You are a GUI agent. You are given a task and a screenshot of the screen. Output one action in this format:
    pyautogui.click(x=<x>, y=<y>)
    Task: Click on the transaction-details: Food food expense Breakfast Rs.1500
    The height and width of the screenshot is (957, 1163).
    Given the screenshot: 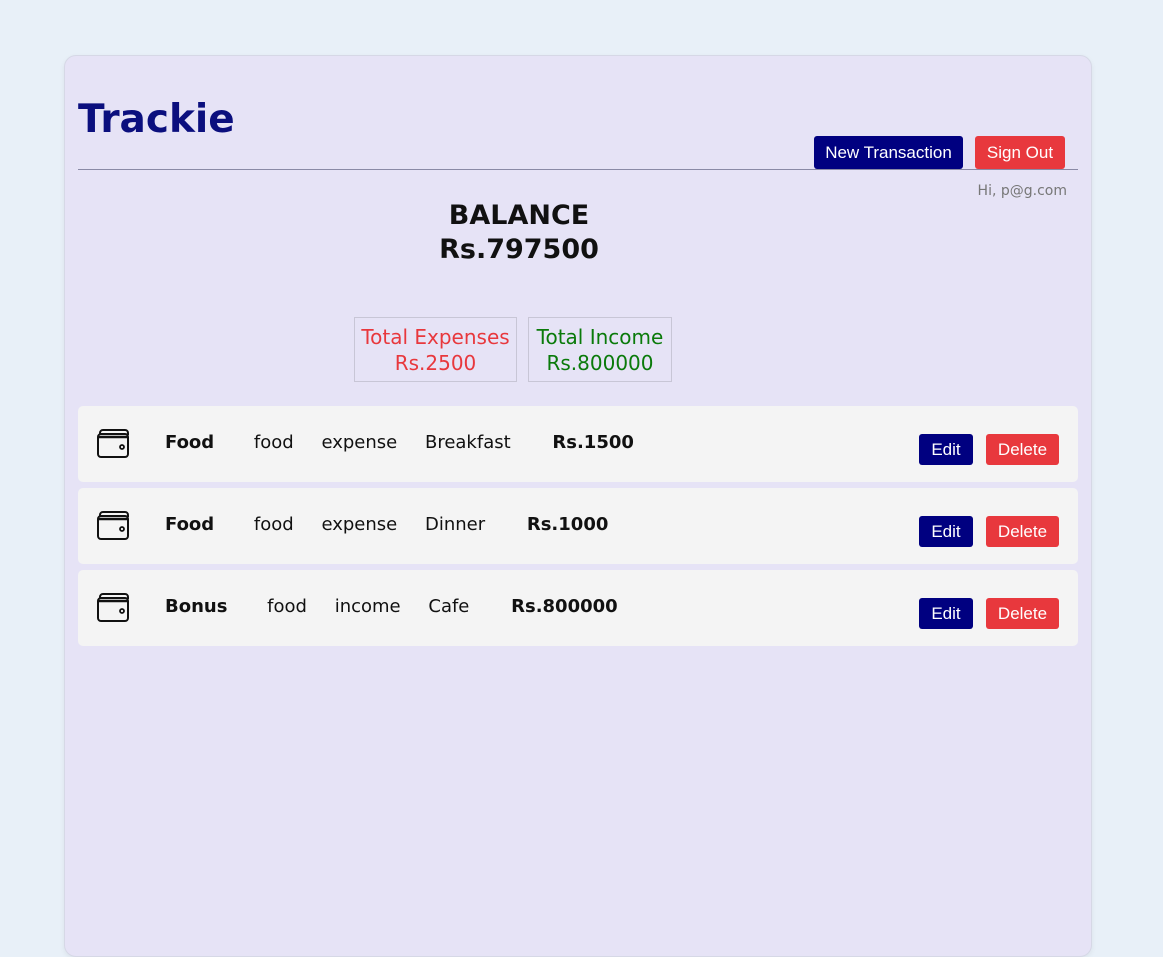 What is the action you would take?
    pyautogui.click(x=410, y=442)
    